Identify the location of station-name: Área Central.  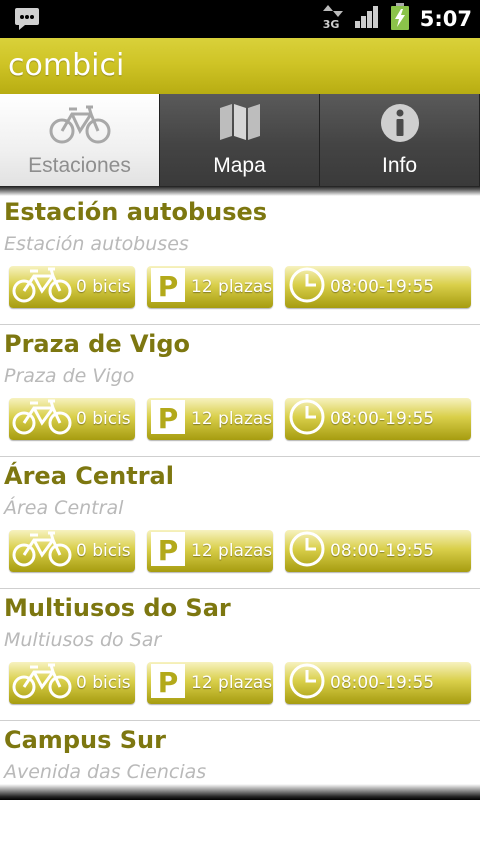
(89, 476).